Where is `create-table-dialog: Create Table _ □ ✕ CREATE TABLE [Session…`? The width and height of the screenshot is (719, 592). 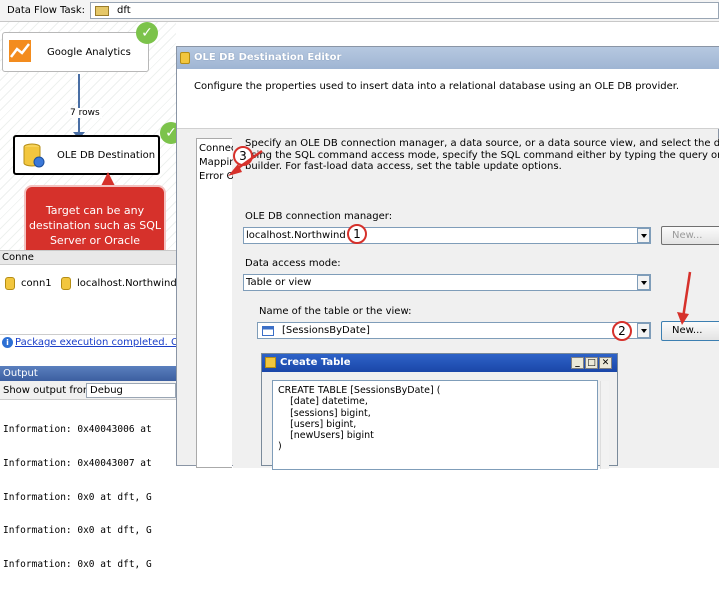
create-table-dialog: Create Table _ □ ✕ CREATE TABLE [Session… is located at coordinates (439, 411).